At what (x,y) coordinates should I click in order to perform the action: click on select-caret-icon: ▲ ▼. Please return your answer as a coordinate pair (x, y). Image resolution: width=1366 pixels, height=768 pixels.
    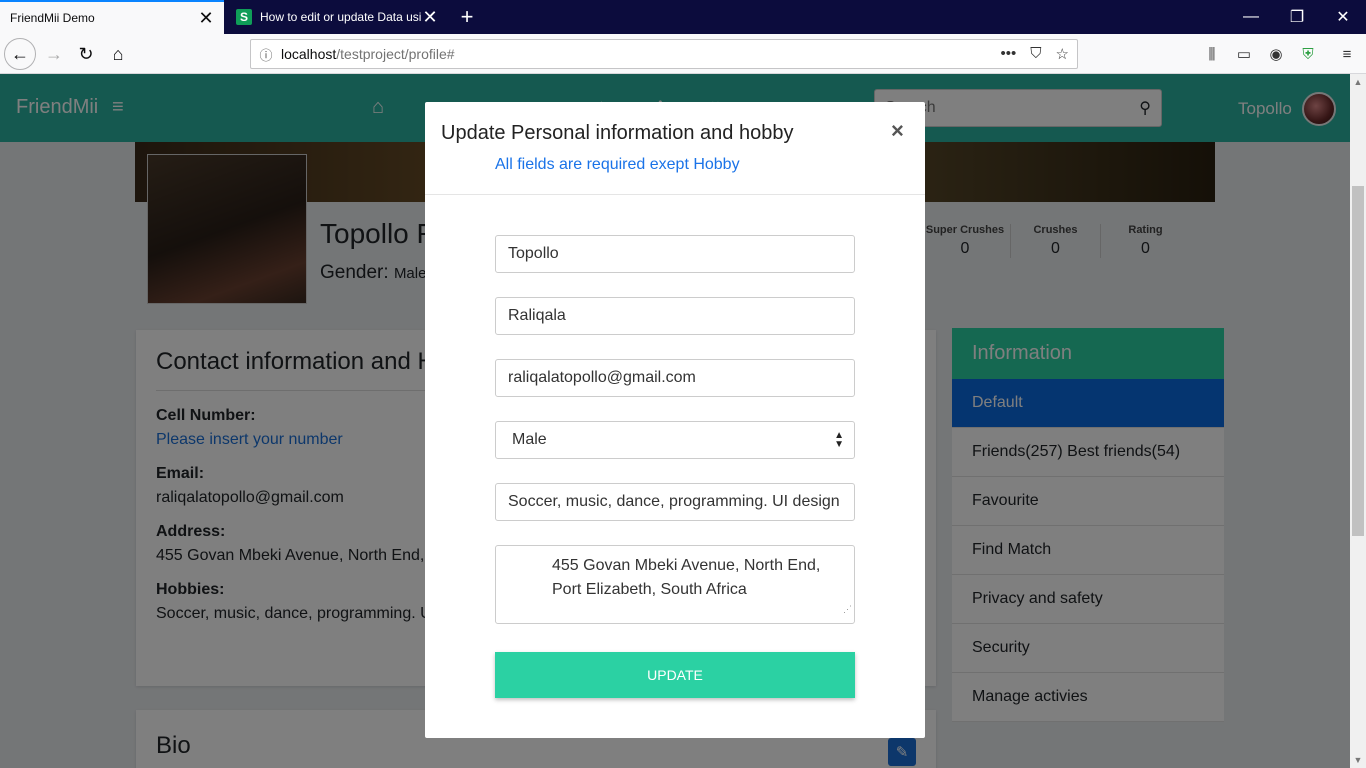
    Looking at the image, I should click on (839, 440).